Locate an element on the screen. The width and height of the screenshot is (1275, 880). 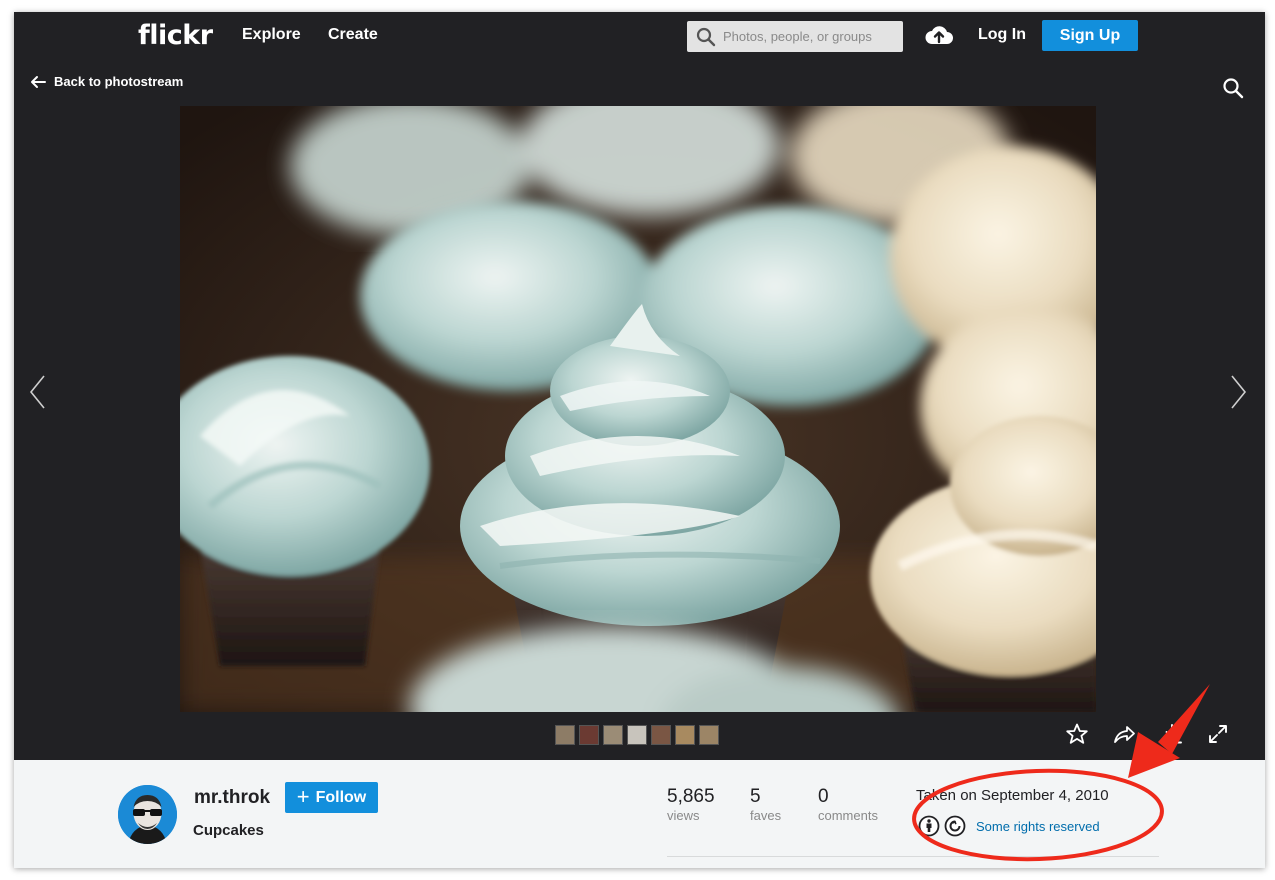
back-label: Back to photostream is located at coordinates (119, 81).